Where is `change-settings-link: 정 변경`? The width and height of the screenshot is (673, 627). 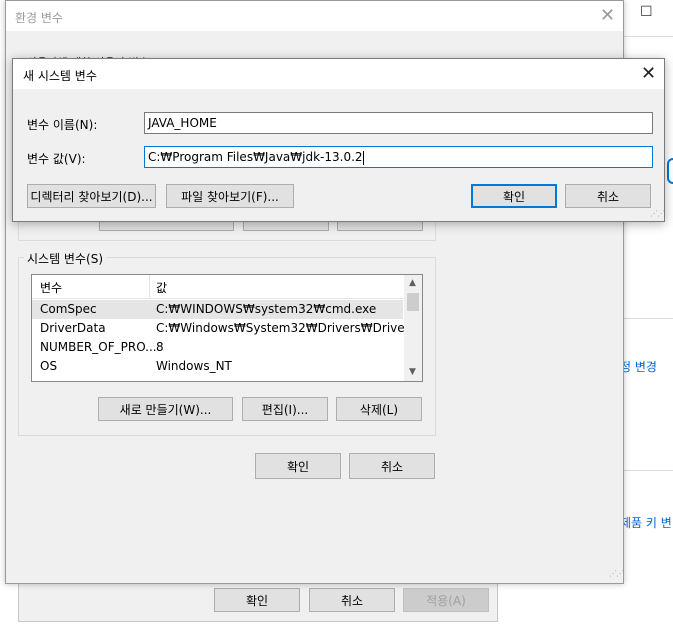 change-settings-link: 정 변경 is located at coordinates (638, 366).